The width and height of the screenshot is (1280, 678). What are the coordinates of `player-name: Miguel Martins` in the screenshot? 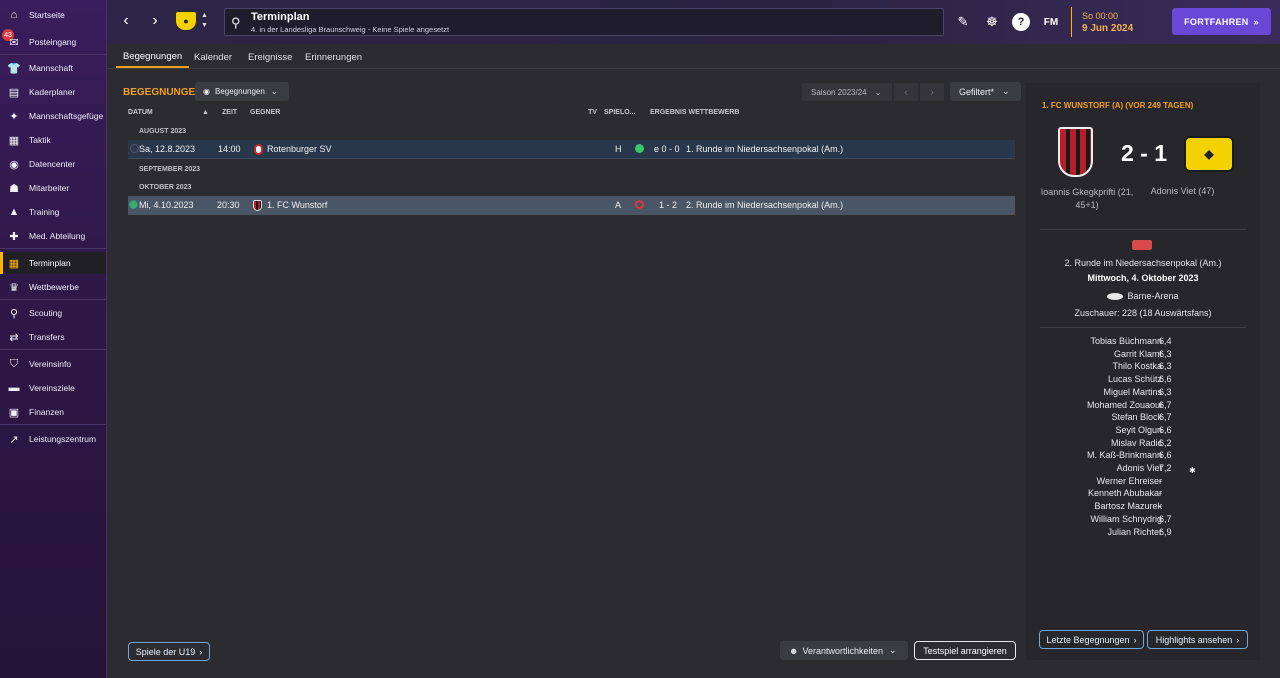 It's located at (1132, 392).